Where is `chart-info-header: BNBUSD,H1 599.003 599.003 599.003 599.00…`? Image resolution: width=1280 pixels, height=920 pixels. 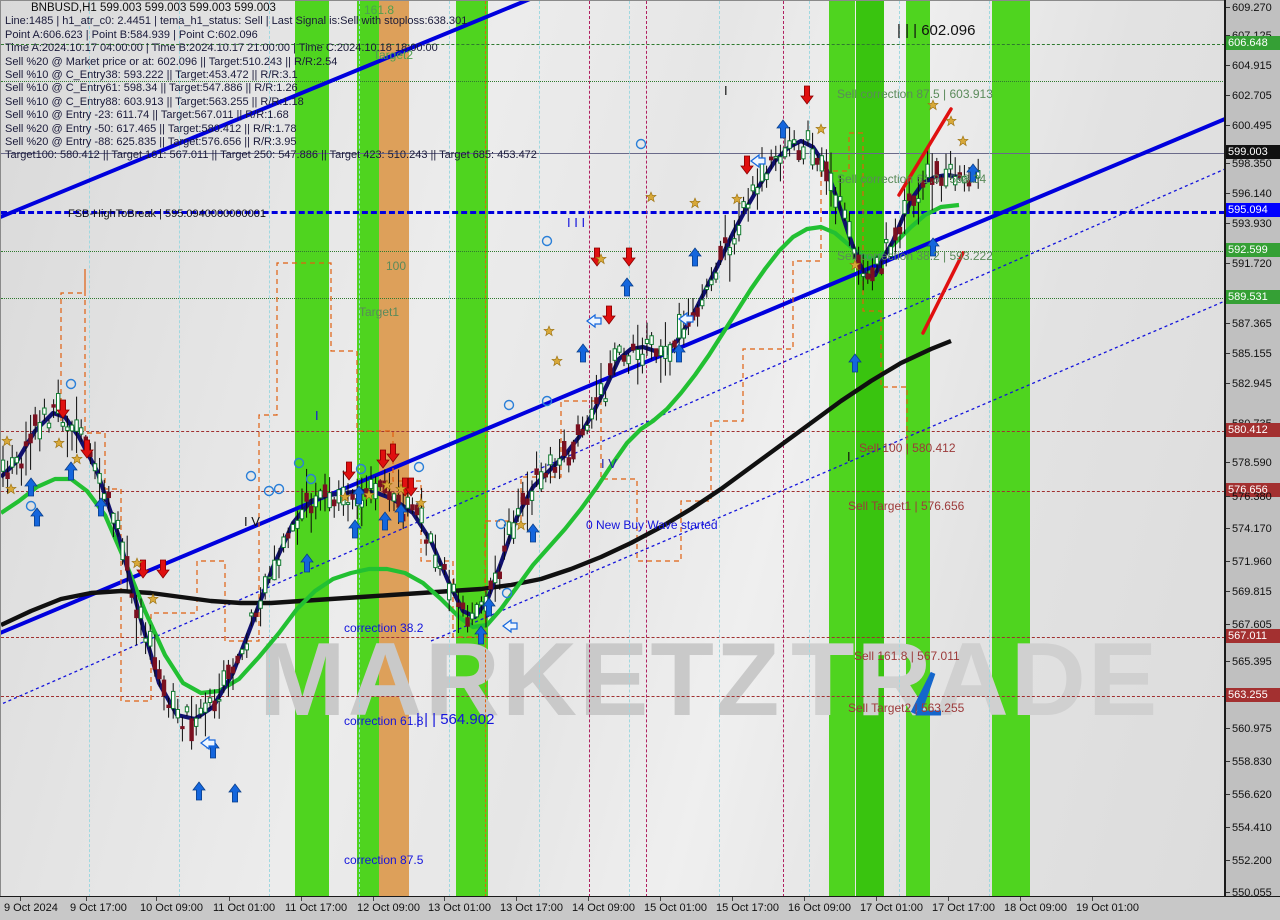
chart-info-header: BNBUSD,H1 599.003 599.003 599.003 599.00… is located at coordinates (271, 82).